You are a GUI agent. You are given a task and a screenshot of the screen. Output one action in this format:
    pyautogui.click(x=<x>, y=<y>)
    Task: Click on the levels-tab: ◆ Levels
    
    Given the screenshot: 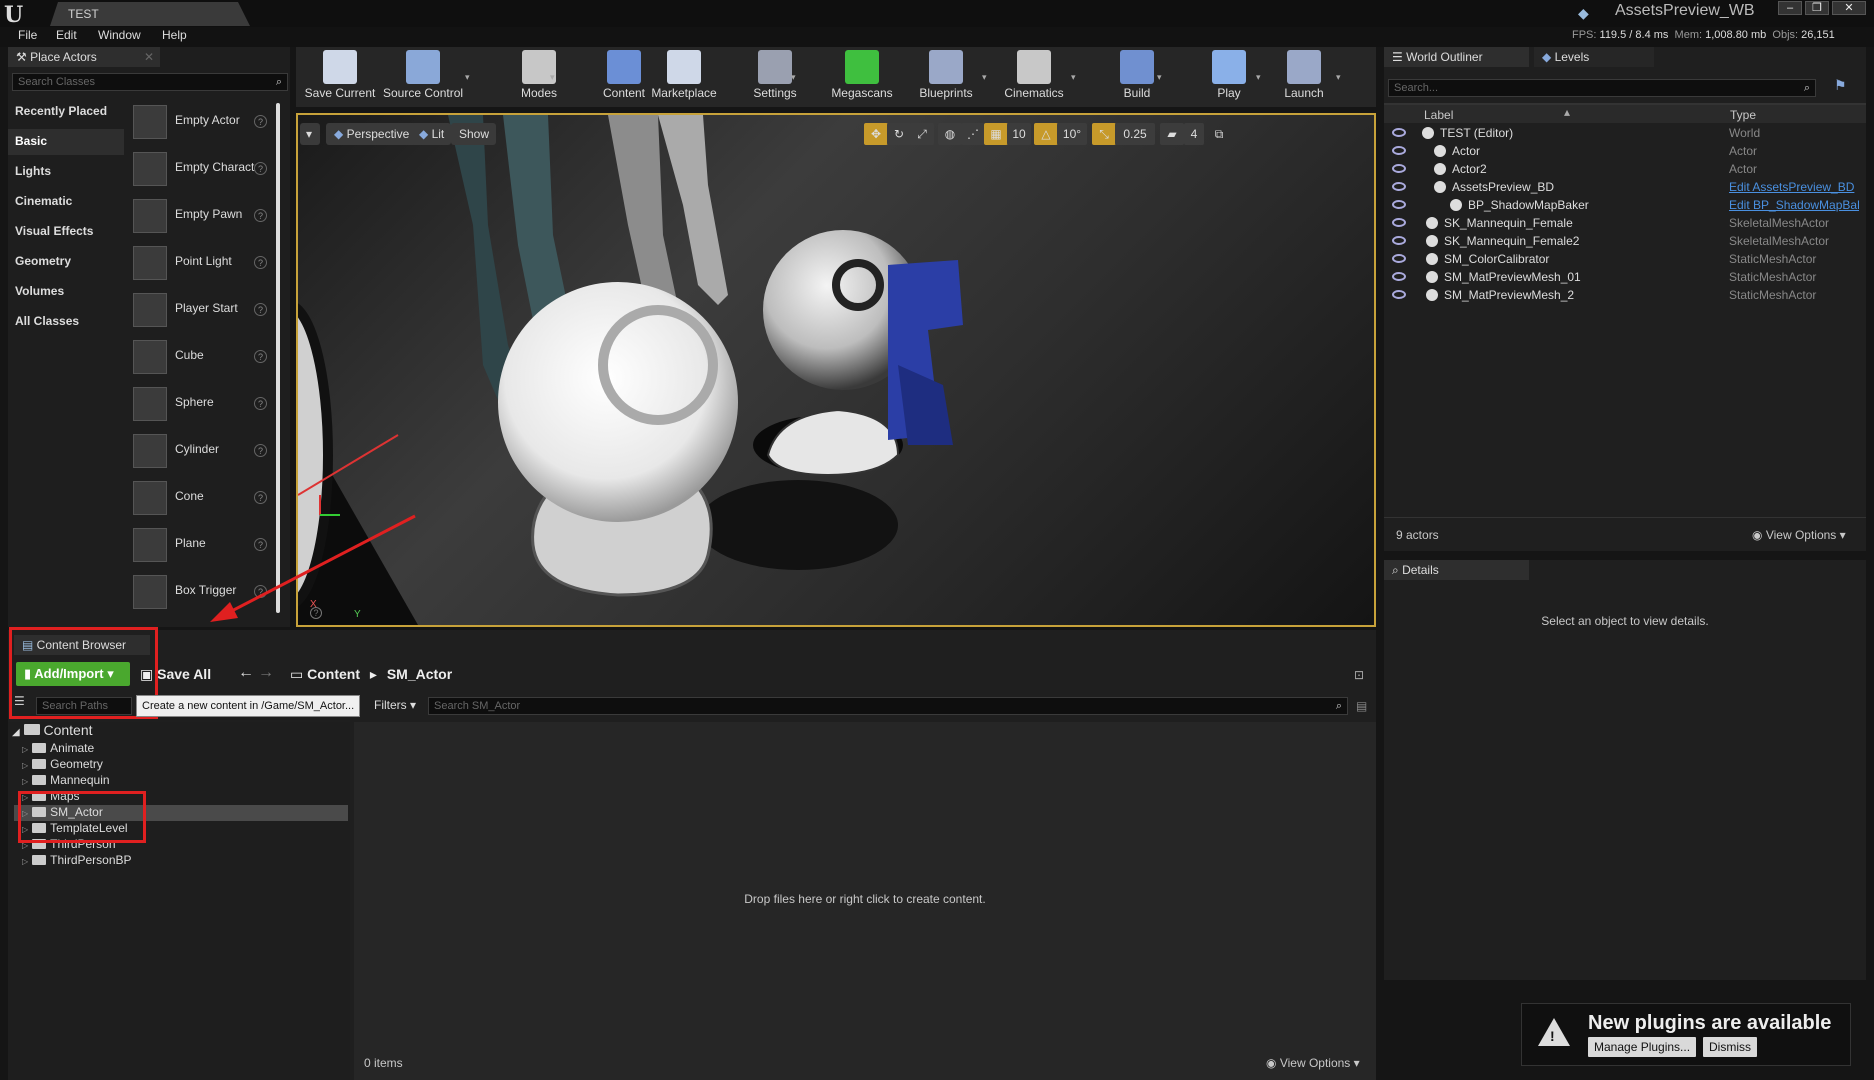 What is the action you would take?
    pyautogui.click(x=1594, y=57)
    